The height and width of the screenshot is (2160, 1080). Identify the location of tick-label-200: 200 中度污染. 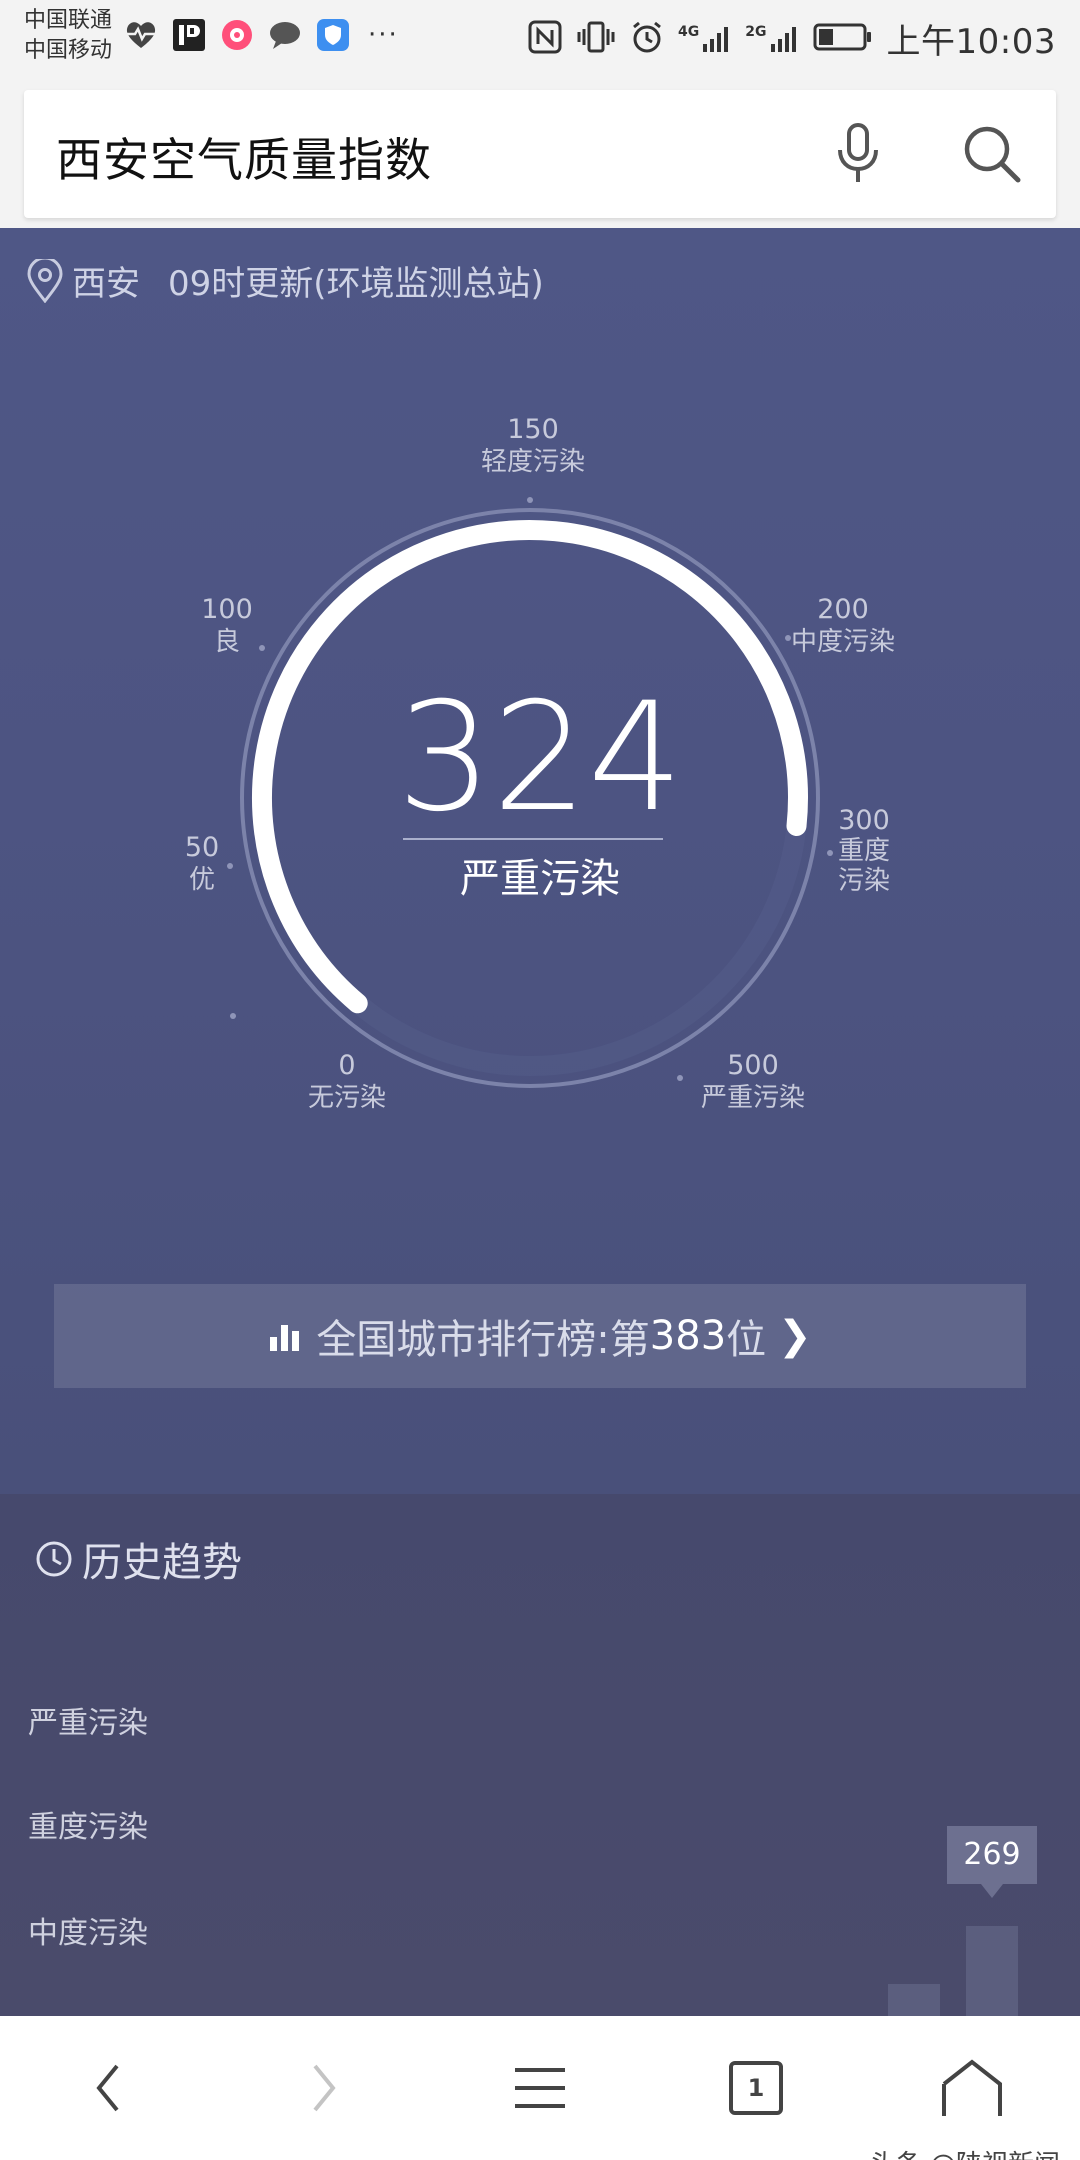
(842, 625).